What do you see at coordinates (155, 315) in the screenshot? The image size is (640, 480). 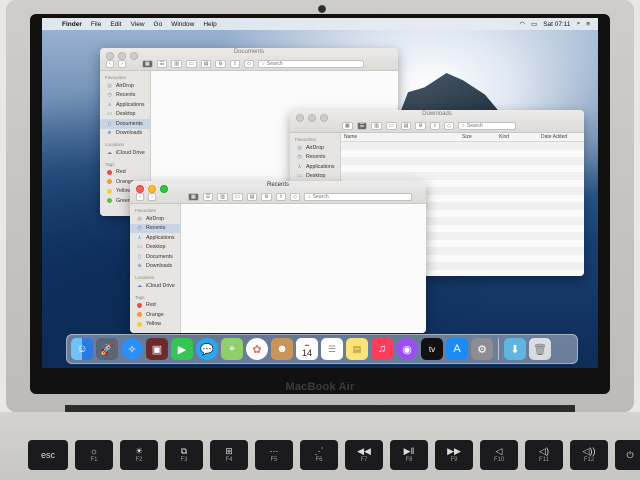 I see `sidebar-tag-orange: Orange` at bounding box center [155, 315].